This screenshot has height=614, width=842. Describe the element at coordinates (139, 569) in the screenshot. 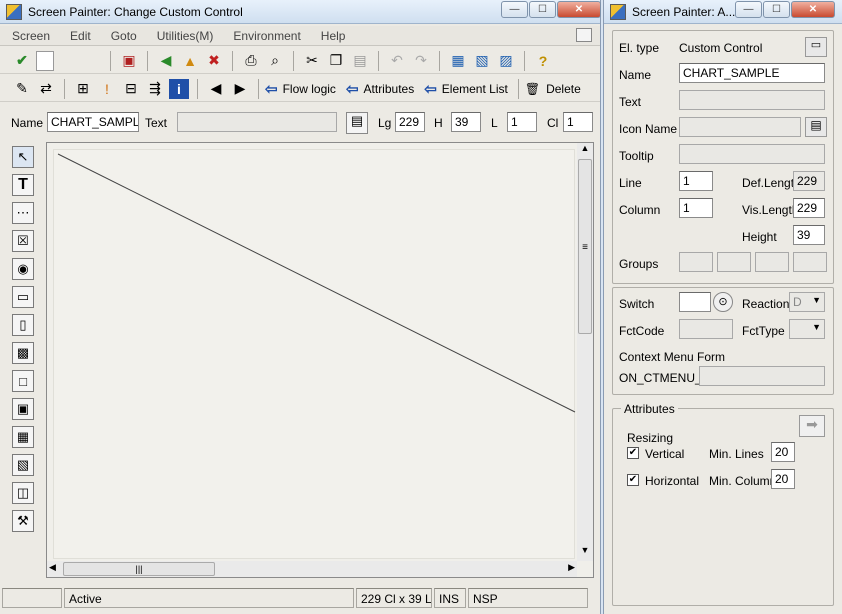

I see `horizontal-scroll-thumb: |||` at that location.